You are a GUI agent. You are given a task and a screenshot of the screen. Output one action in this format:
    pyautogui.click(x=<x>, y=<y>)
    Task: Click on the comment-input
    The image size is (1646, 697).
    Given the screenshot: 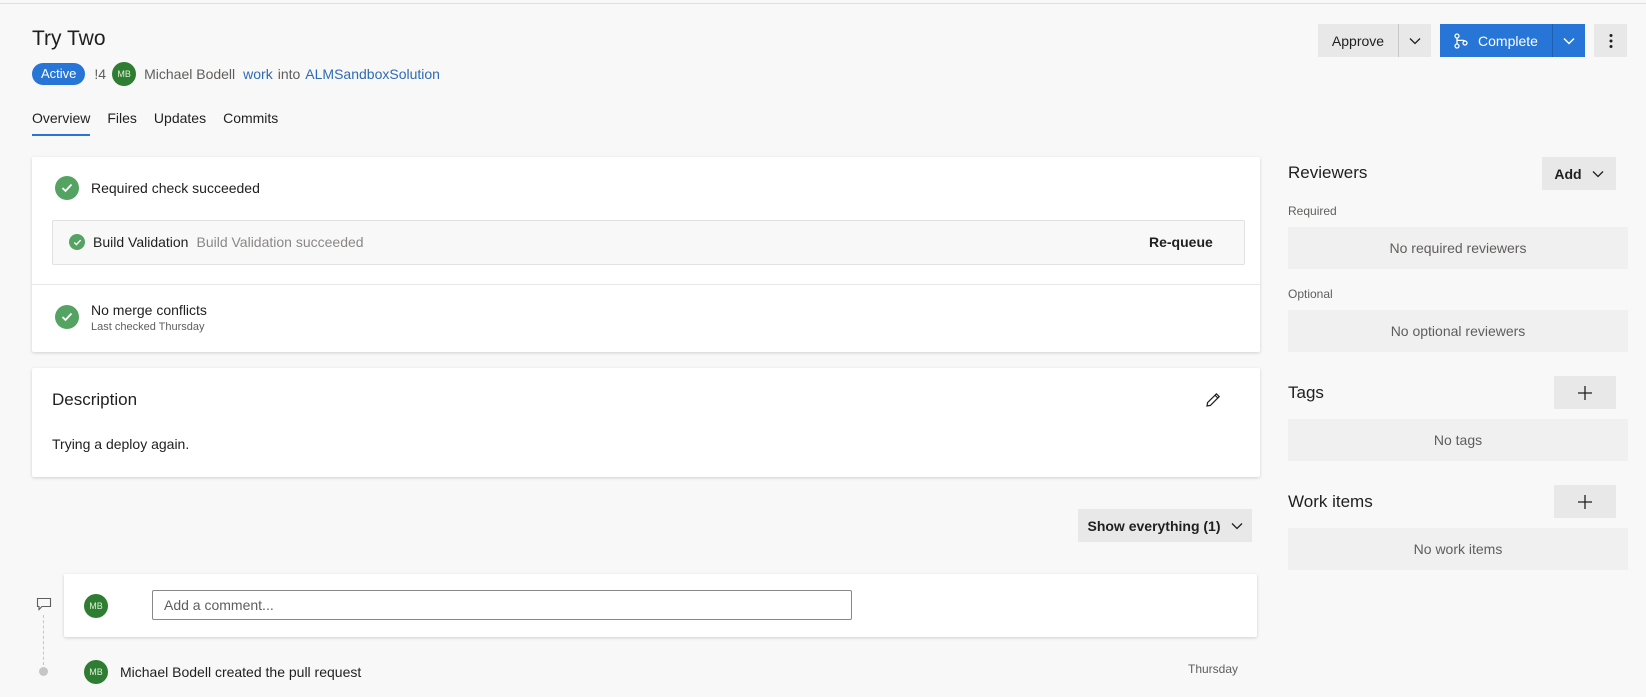 What is the action you would take?
    pyautogui.click(x=502, y=605)
    